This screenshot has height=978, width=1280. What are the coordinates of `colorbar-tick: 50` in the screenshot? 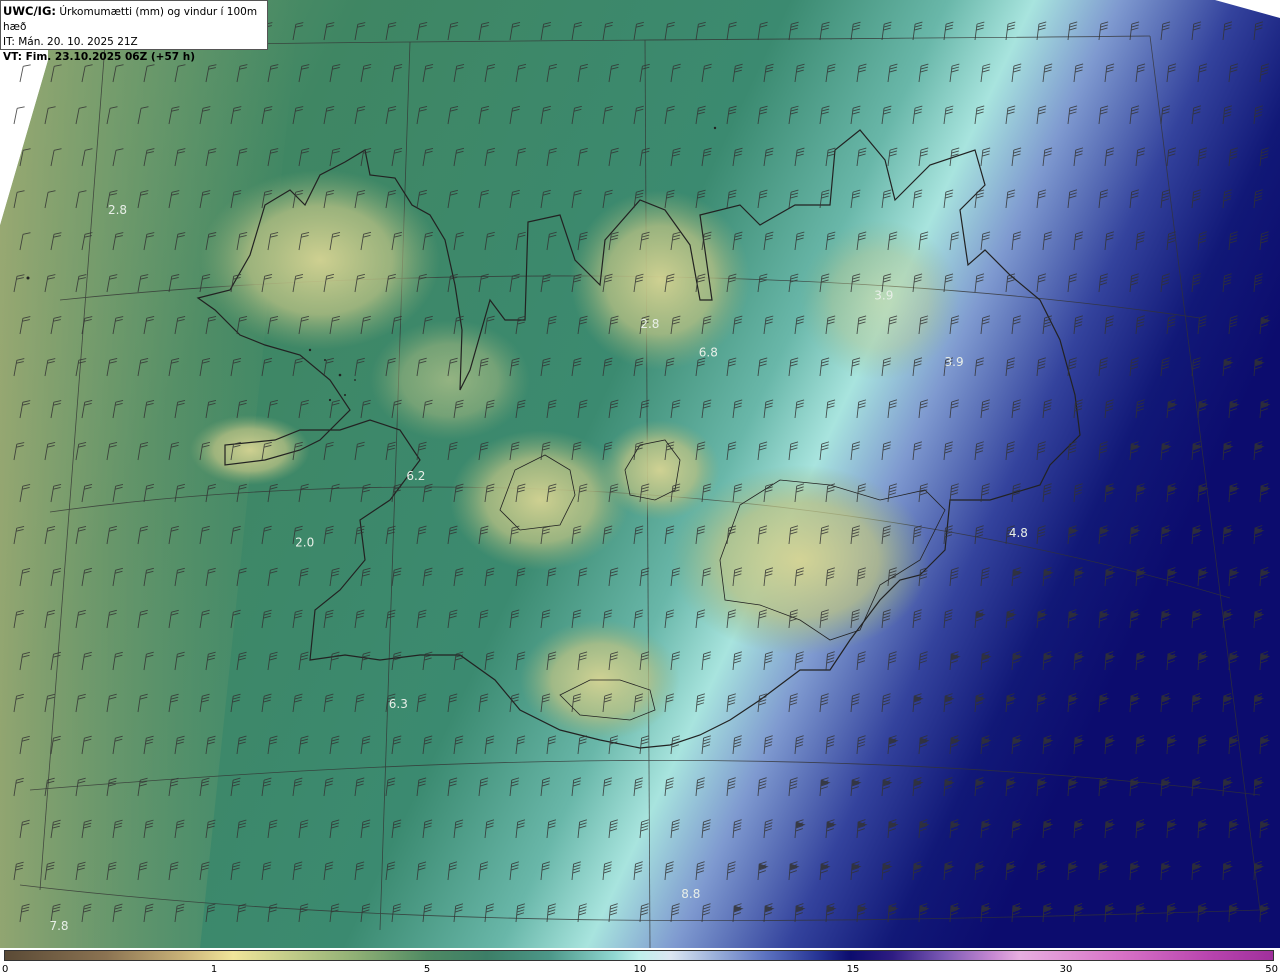 It's located at (1271, 969).